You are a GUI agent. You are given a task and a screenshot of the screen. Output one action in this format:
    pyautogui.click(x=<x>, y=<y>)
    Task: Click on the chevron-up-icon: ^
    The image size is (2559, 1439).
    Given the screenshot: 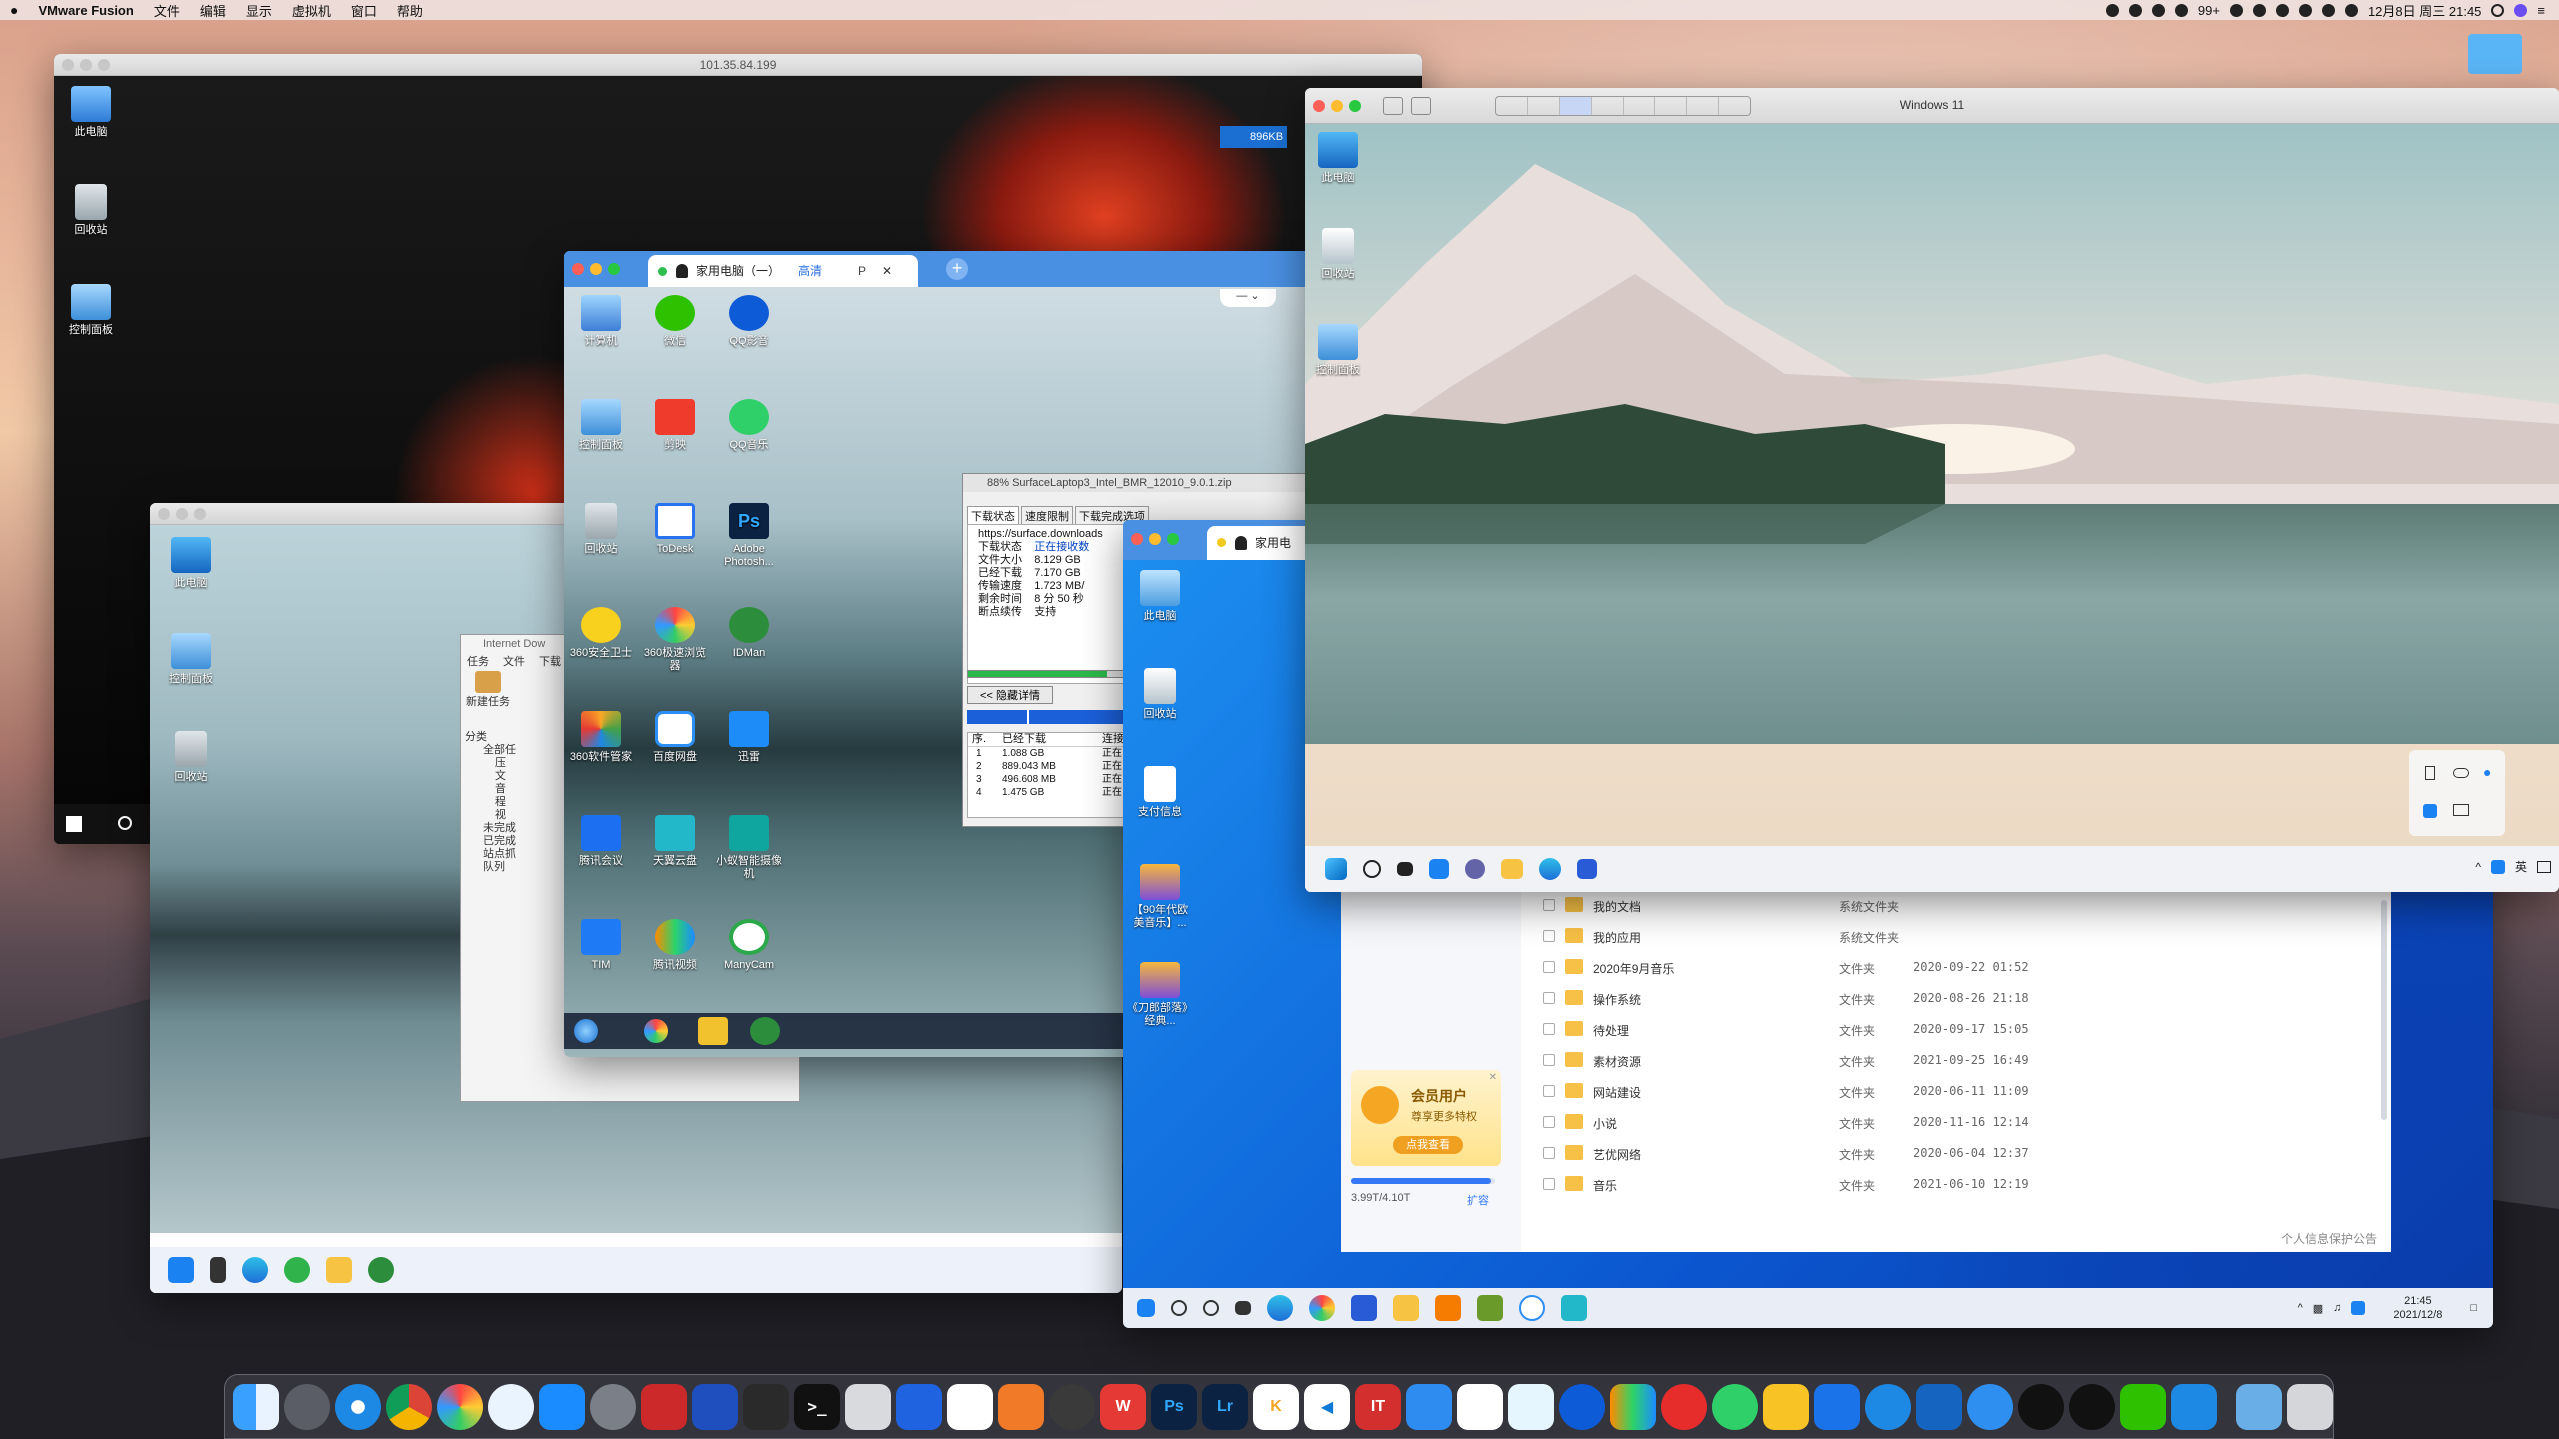 What is the action you would take?
    pyautogui.click(x=2300, y=1308)
    